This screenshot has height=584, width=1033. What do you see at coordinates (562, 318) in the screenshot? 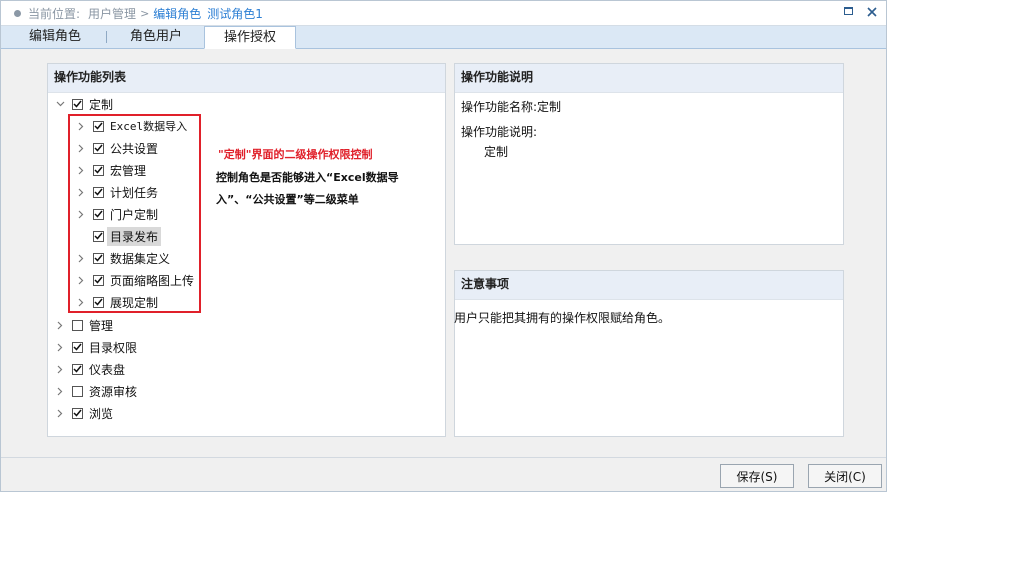
I see `notes-text: 用户只能把其拥有的操作权限赋给角色。` at bounding box center [562, 318].